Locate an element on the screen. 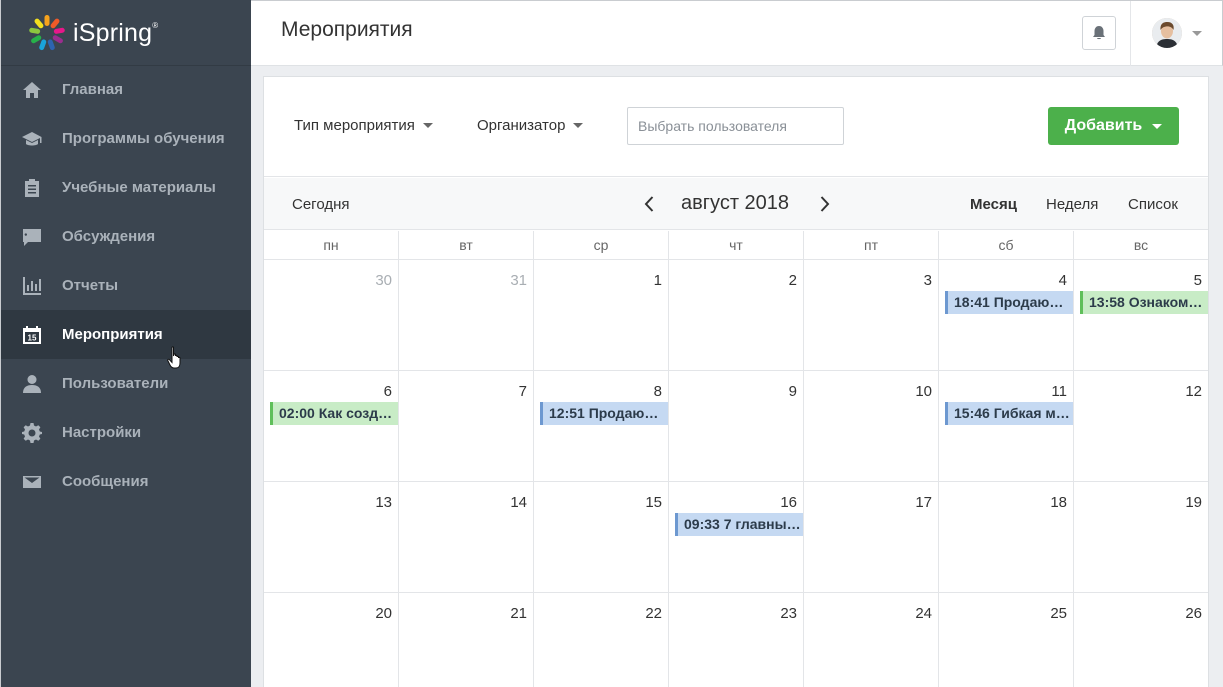  day-number: 8 is located at coordinates (658, 391).